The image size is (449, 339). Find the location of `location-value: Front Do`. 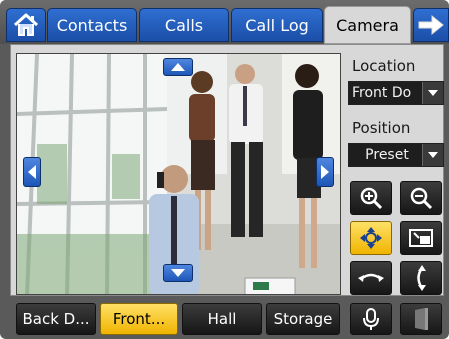

location-value: Front Do is located at coordinates (382, 93).